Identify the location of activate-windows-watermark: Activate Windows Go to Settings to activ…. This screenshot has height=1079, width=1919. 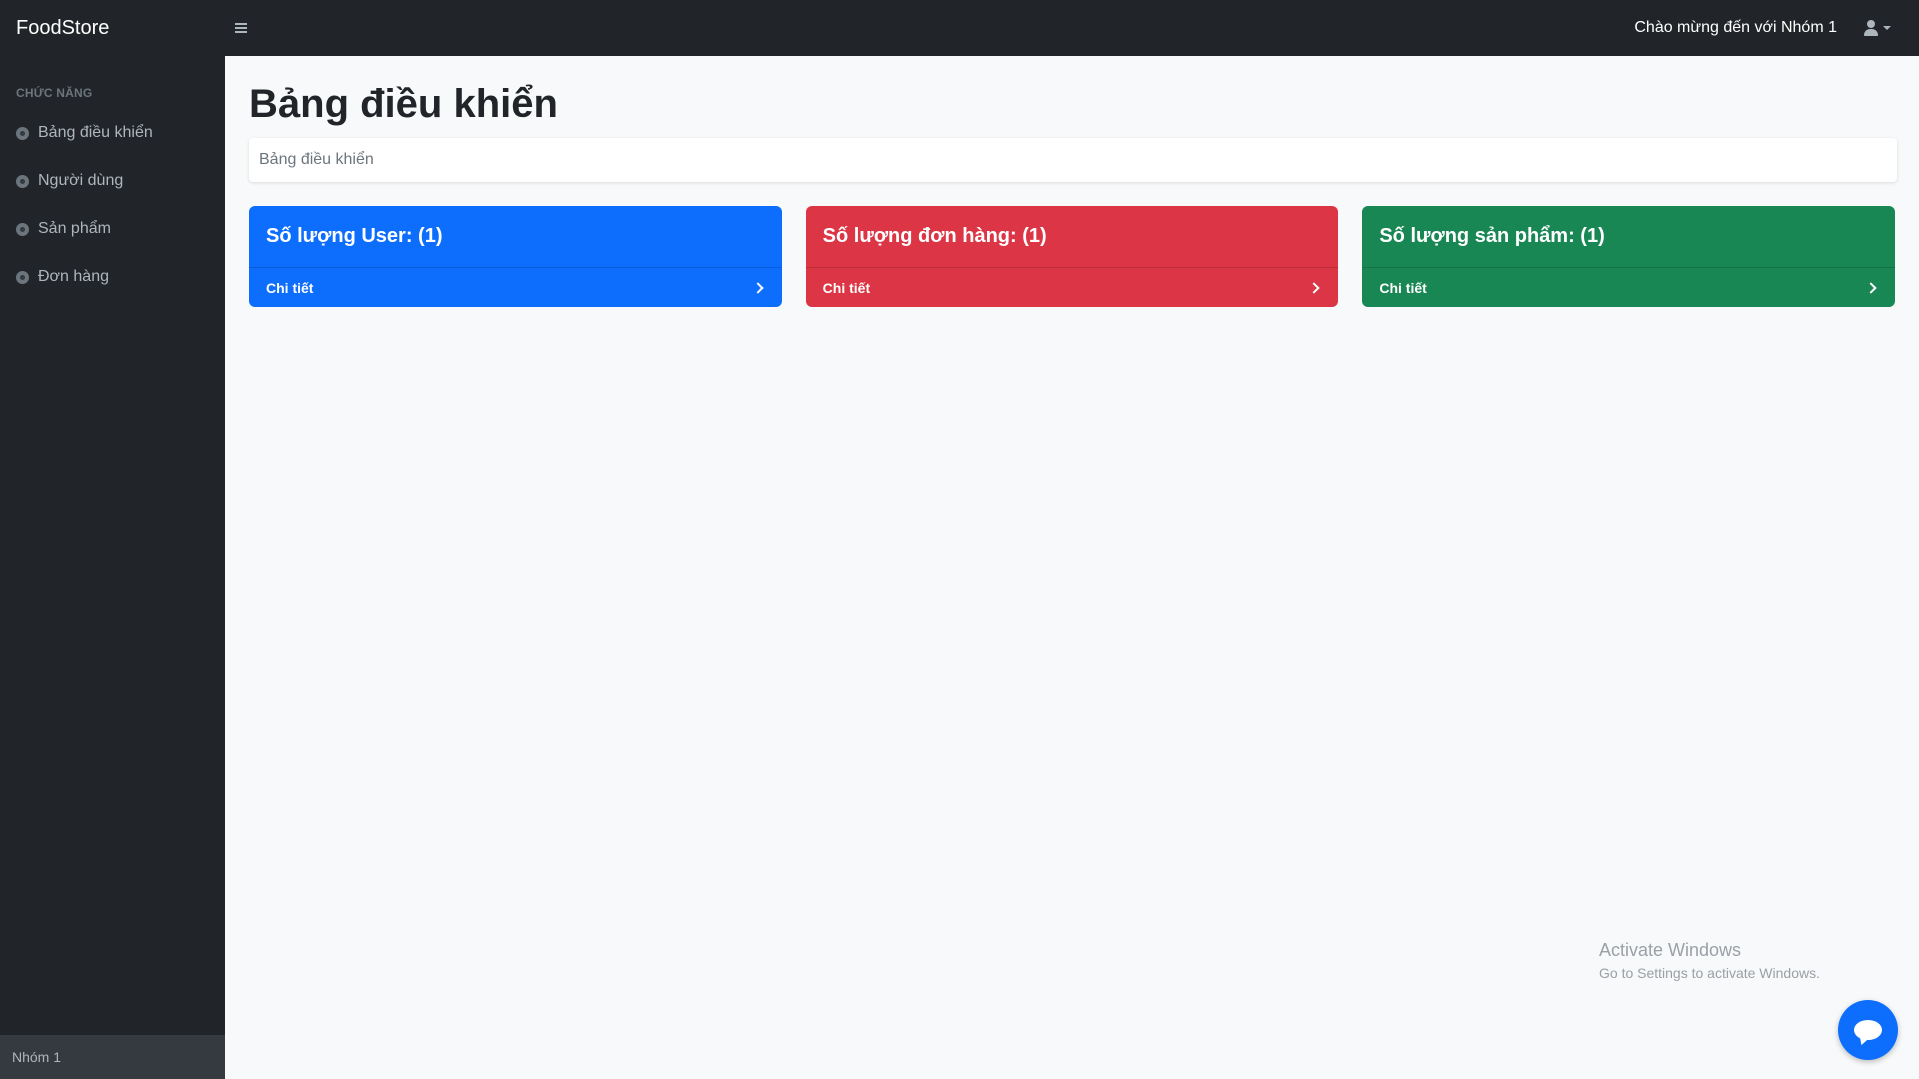
(1709, 960).